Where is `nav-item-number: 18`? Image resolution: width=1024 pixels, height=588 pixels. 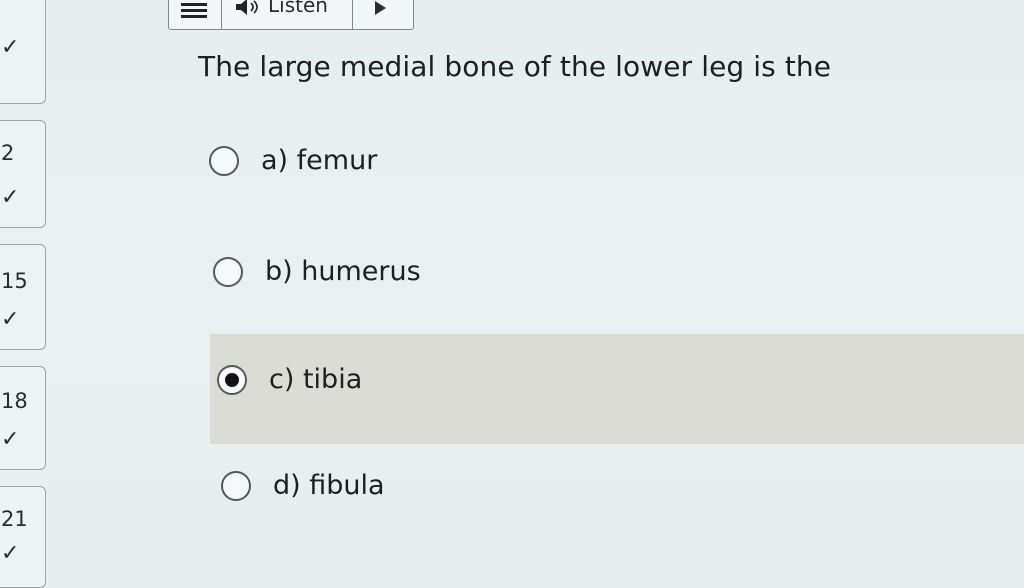
nav-item-number: 18 is located at coordinates (14, 401).